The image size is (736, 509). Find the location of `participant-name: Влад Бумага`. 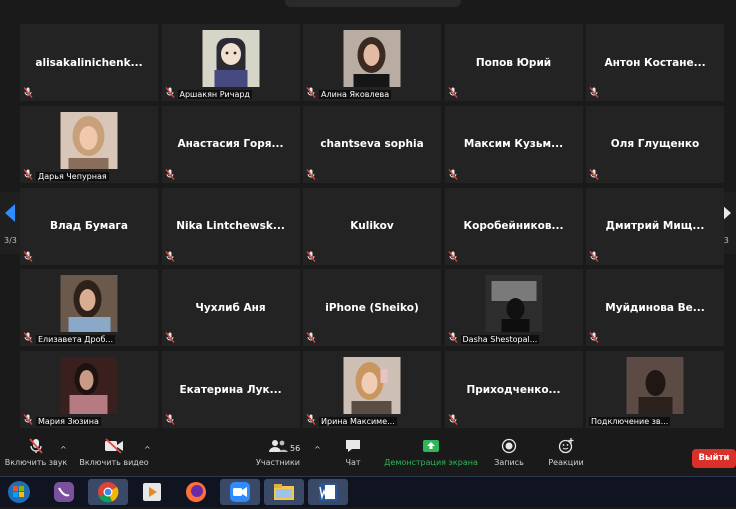

participant-name: Влад Бумага is located at coordinates (88, 226).